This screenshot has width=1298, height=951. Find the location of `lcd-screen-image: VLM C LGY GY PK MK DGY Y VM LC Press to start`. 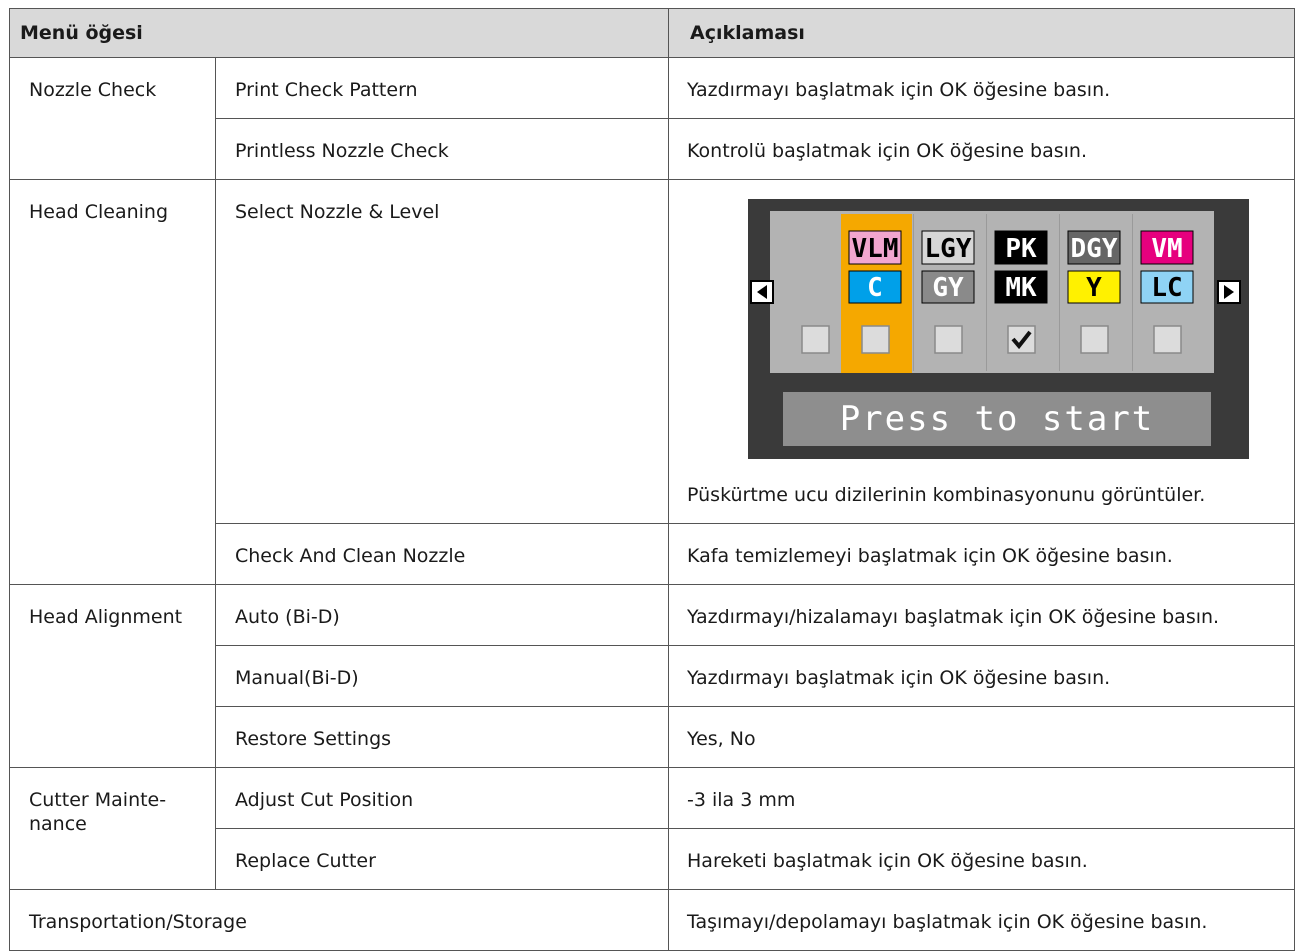

lcd-screen-image: VLM C LGY GY PK MK DGY Y VM LC Press to start is located at coordinates (999, 329).